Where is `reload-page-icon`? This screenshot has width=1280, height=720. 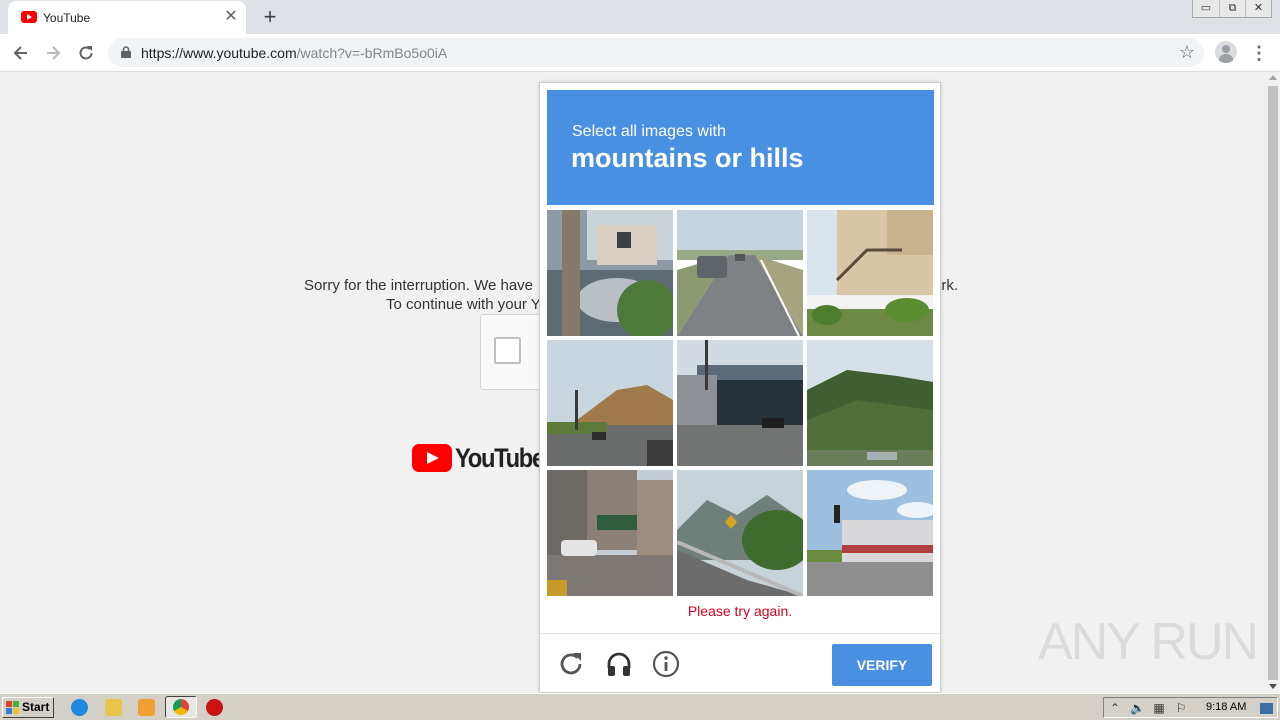
reload-page-icon is located at coordinates (86, 53).